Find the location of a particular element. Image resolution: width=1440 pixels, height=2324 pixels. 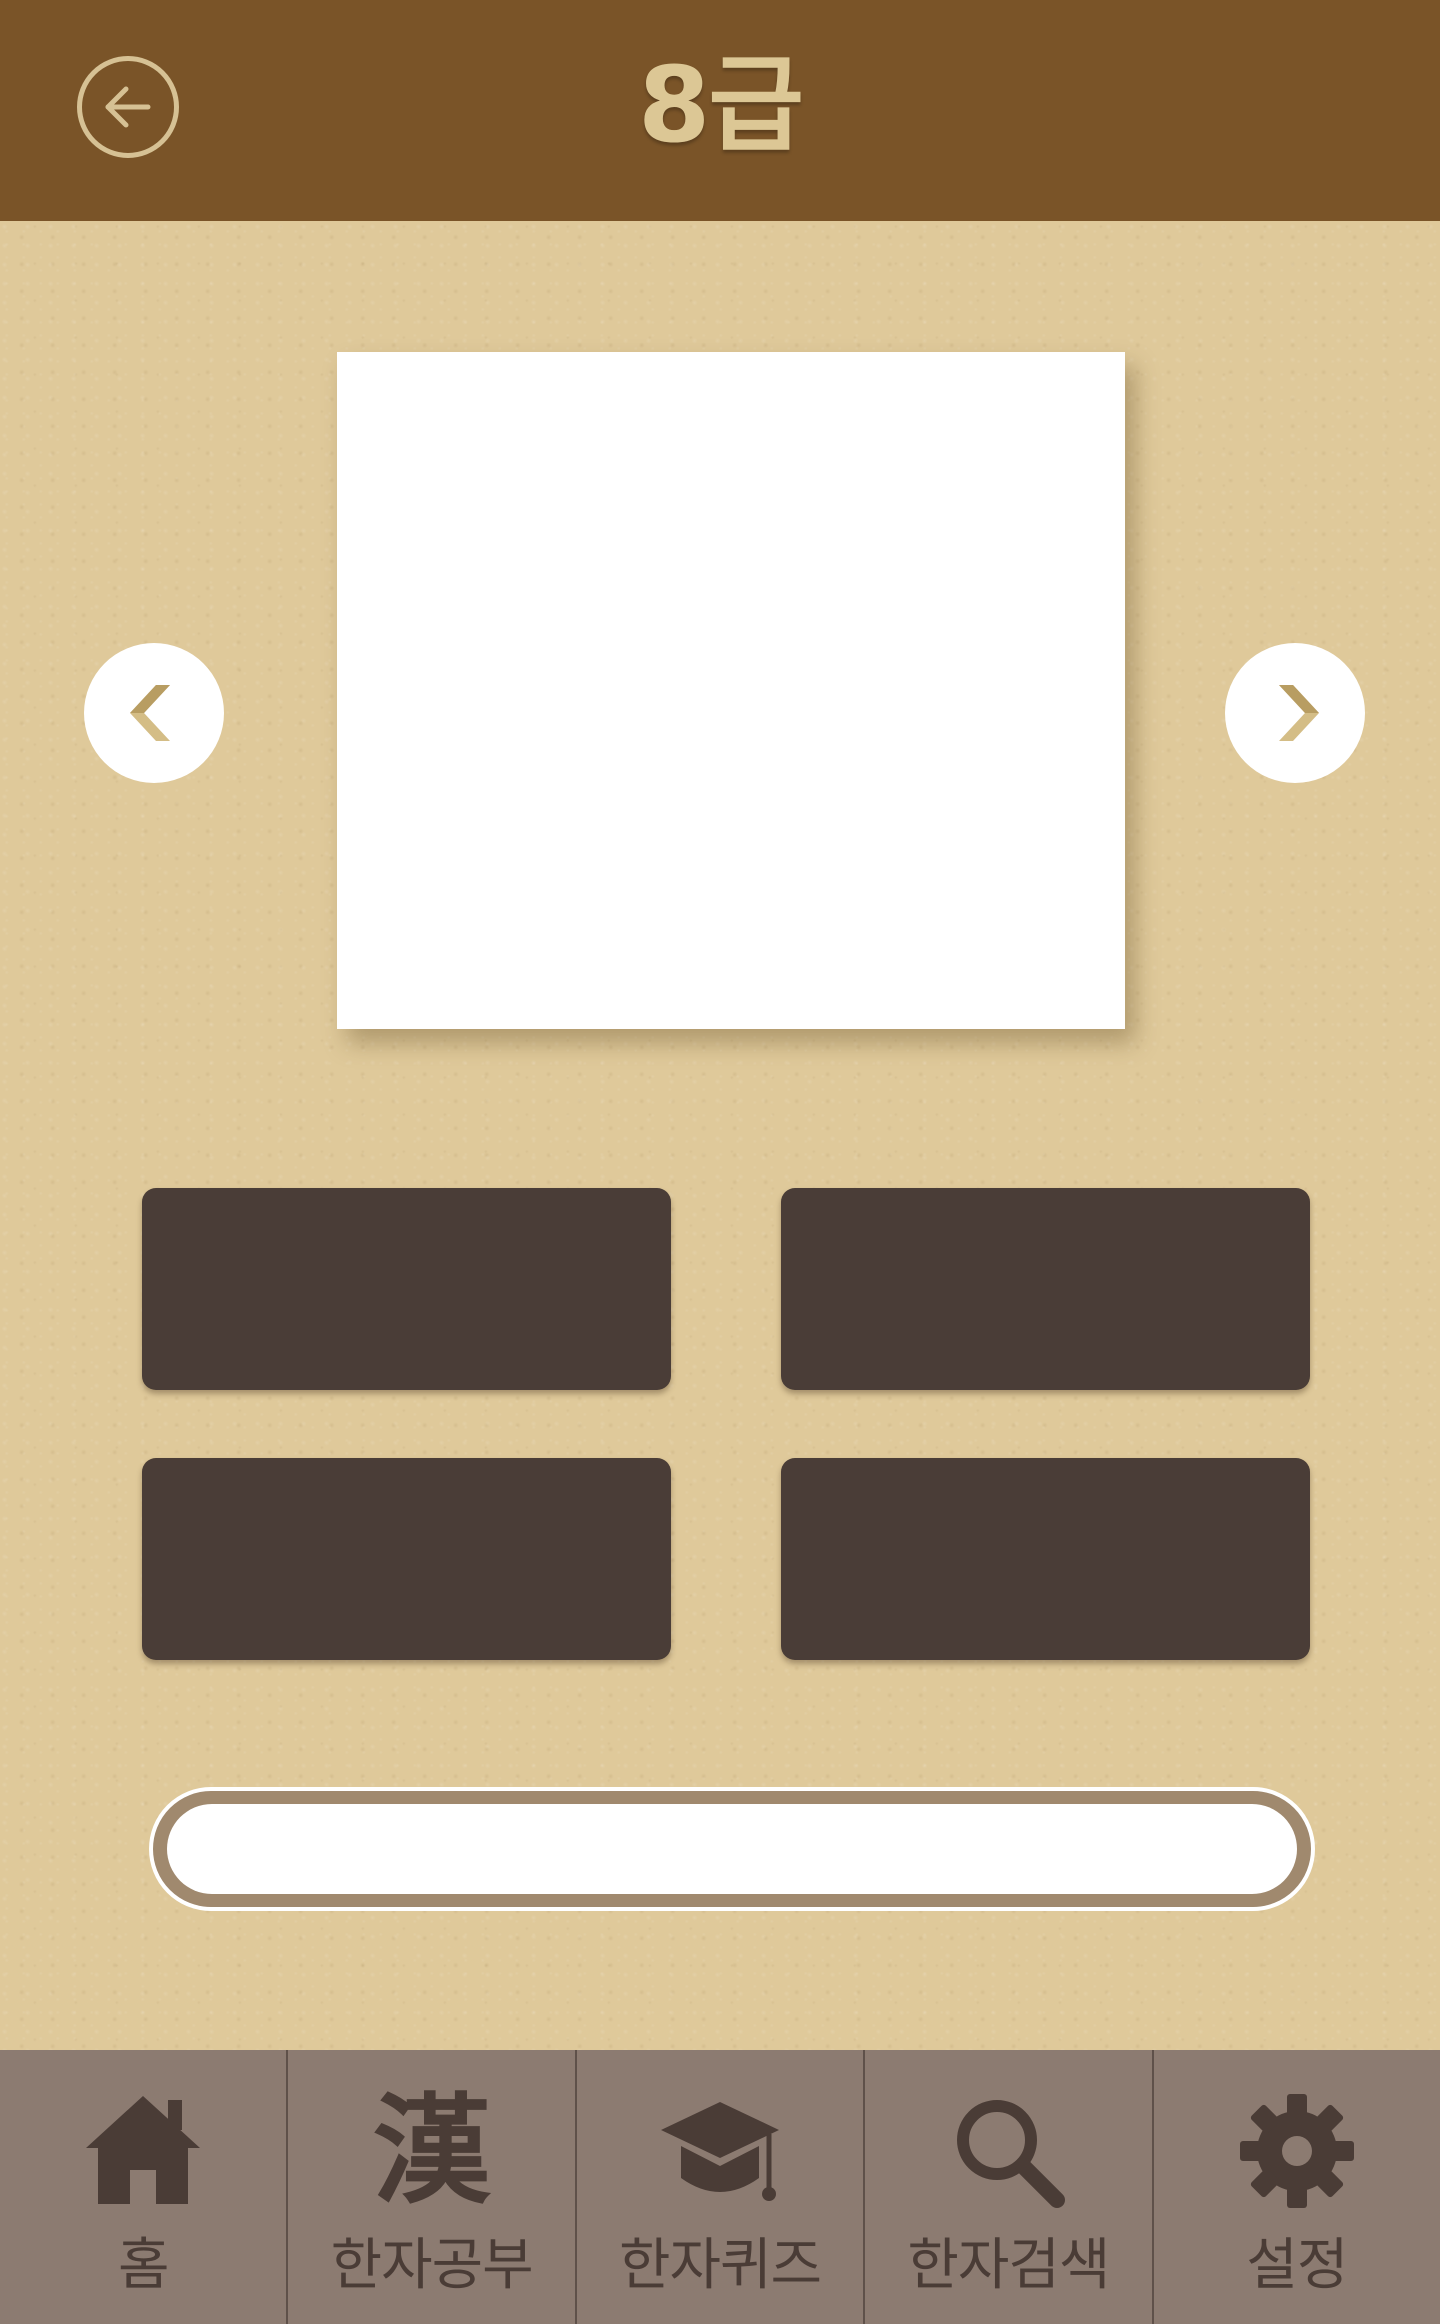

tab-label-settings: 설정 is located at coordinates (1297, 2265).